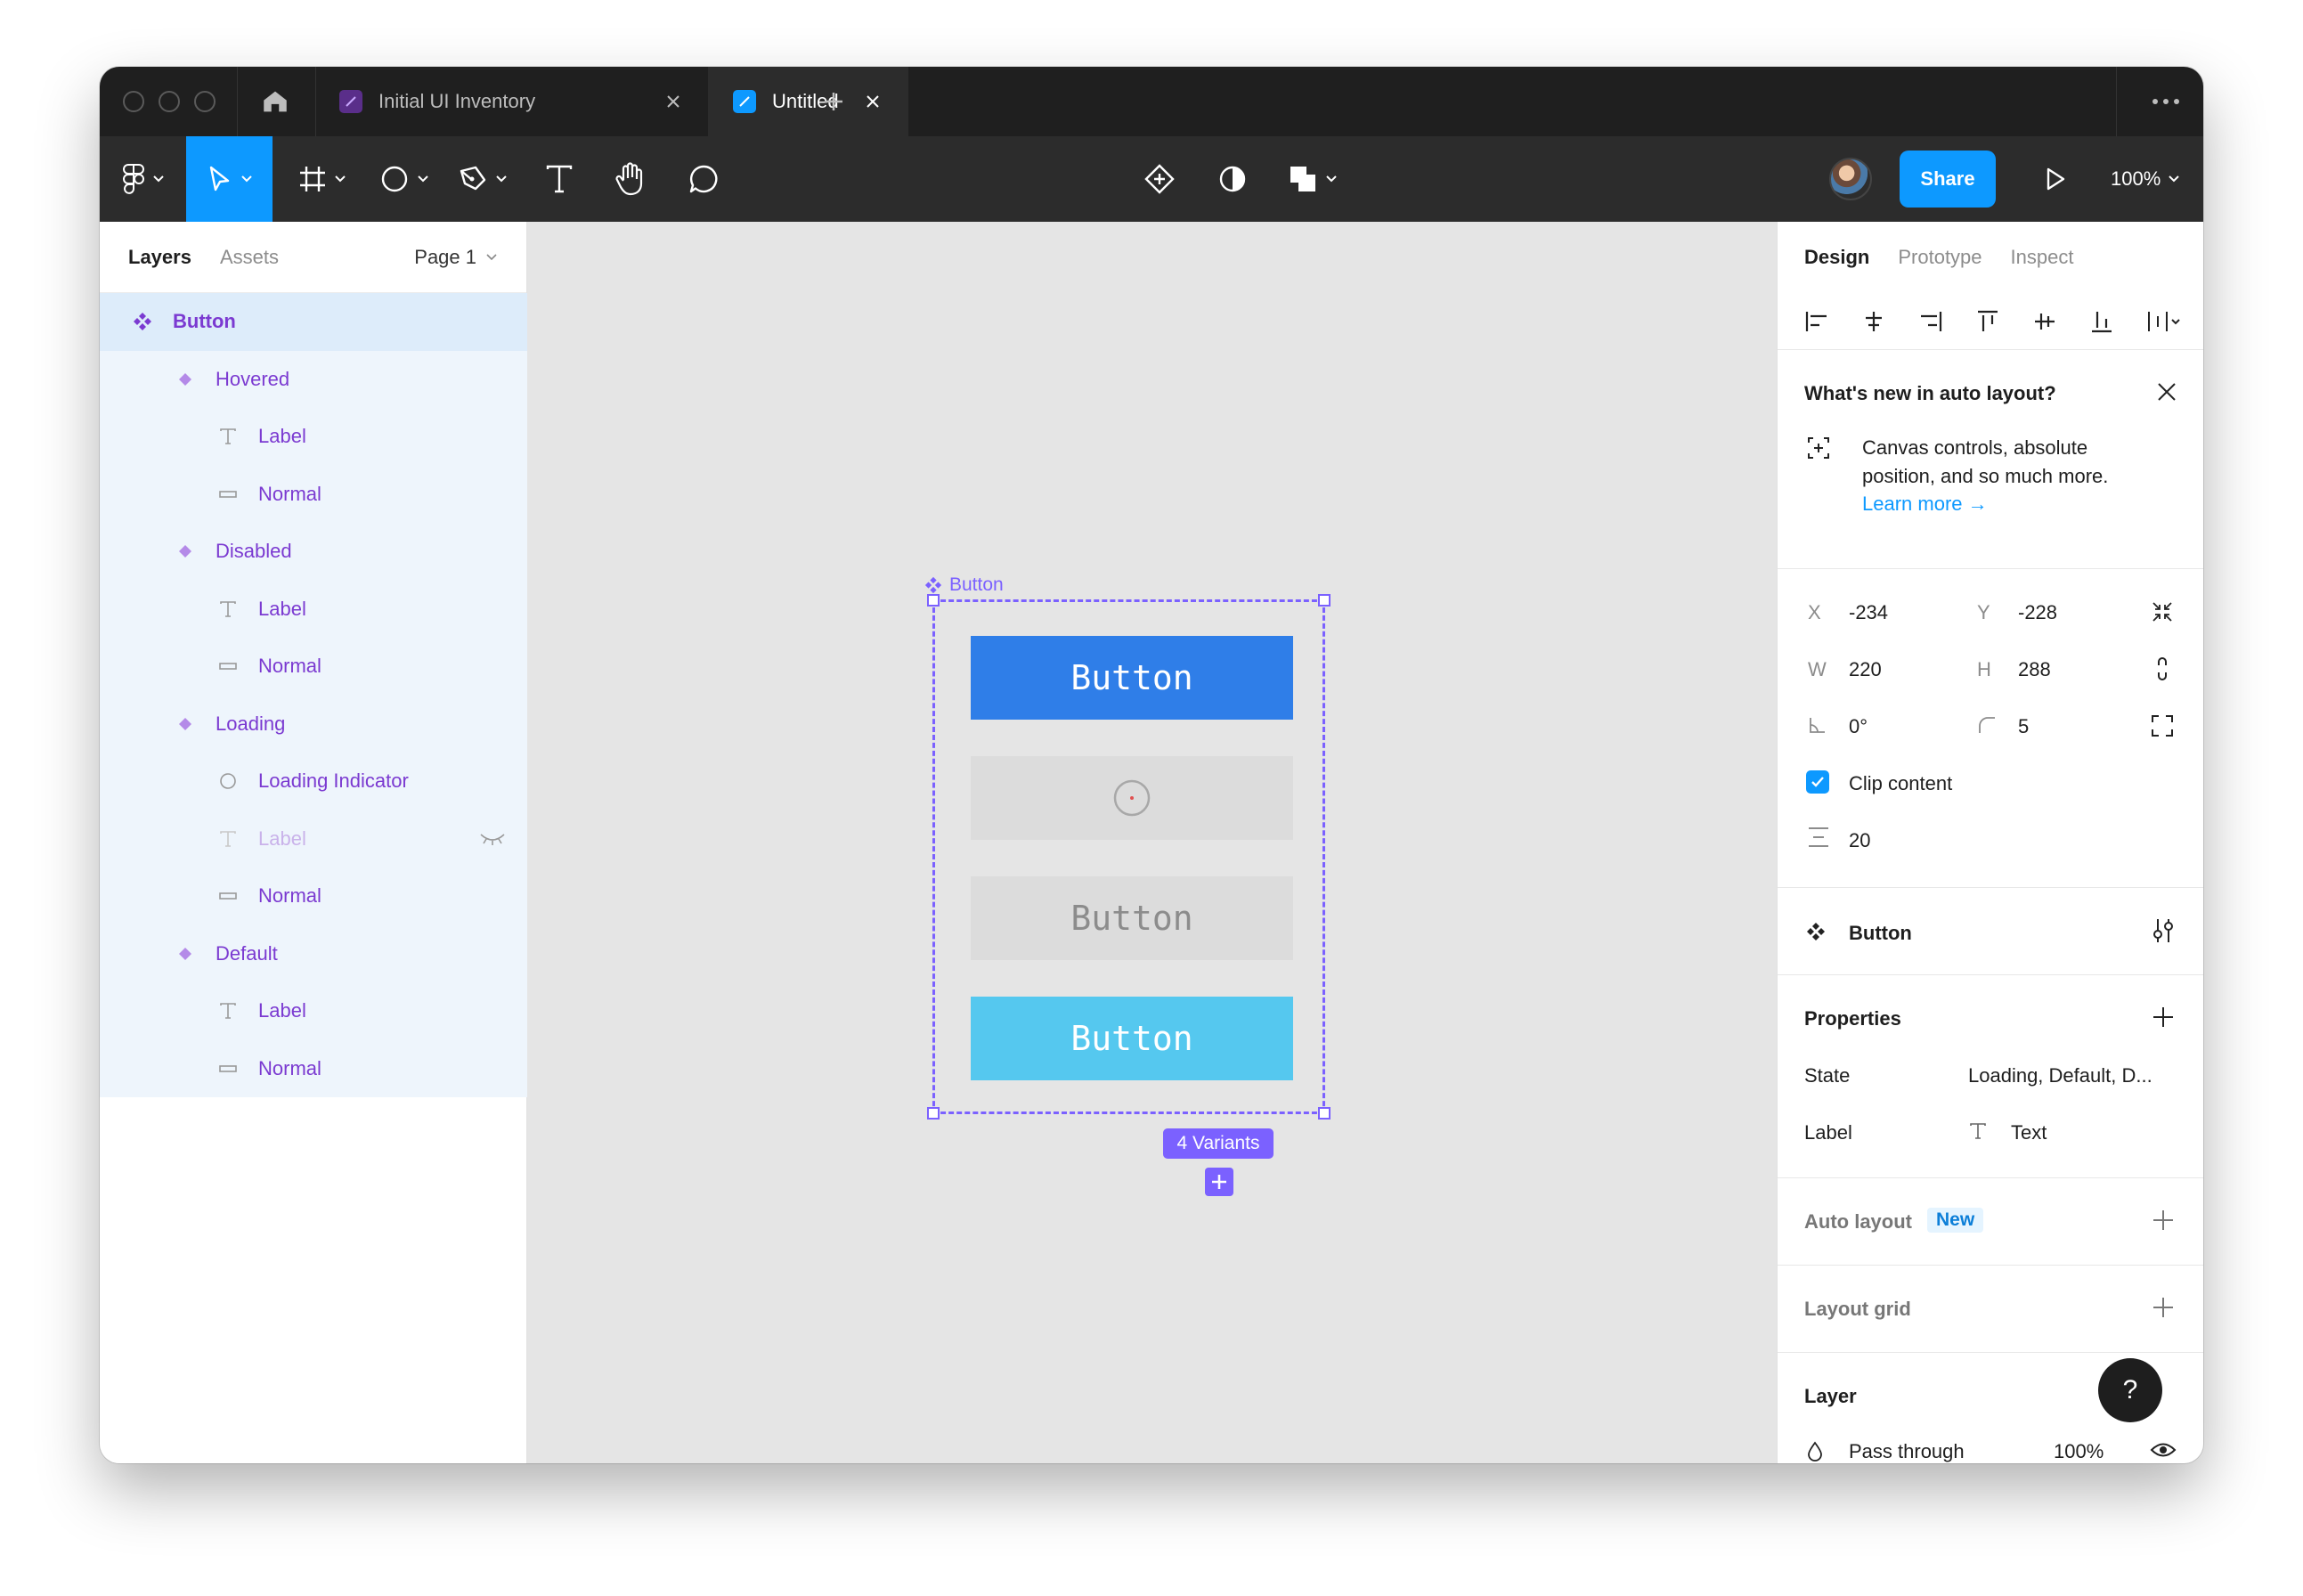  What do you see at coordinates (313, 954) in the screenshot?
I see `layer-row: Default` at bounding box center [313, 954].